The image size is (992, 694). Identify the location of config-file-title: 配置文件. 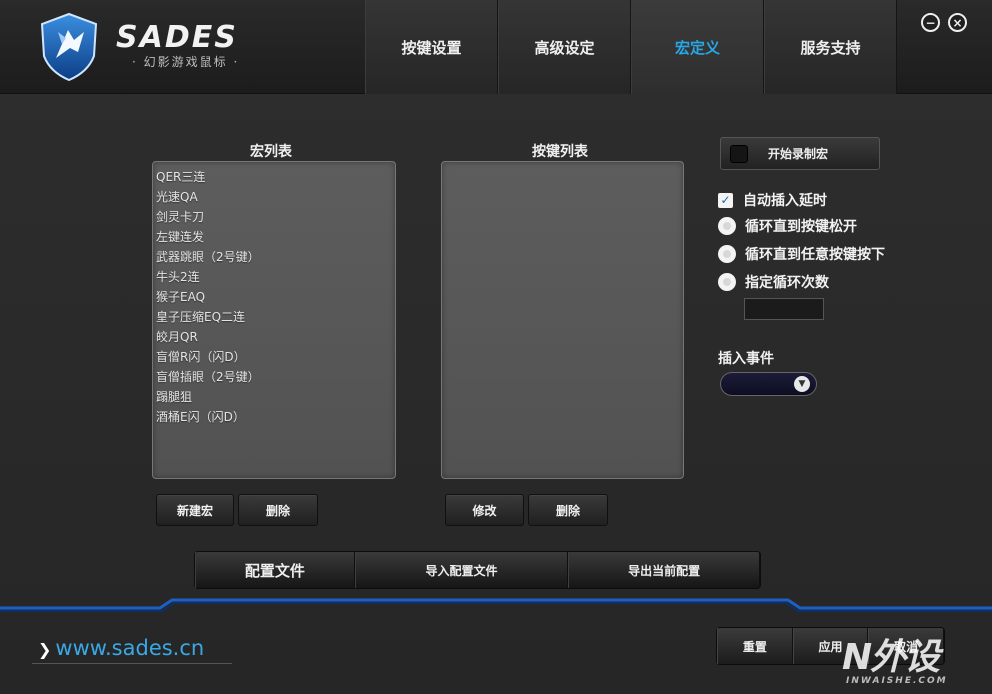
(275, 570).